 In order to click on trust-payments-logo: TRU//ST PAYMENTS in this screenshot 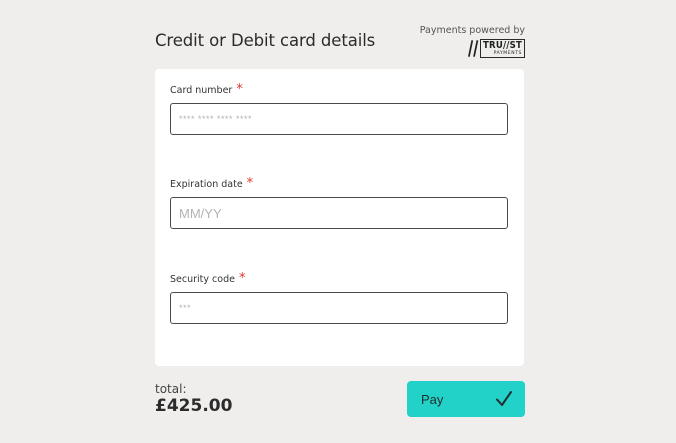, I will do `click(496, 48)`.